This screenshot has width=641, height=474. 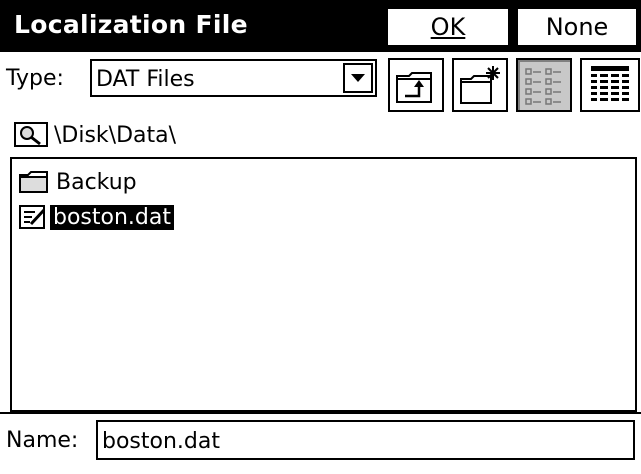 I want to click on folder-icon, so click(x=33, y=182).